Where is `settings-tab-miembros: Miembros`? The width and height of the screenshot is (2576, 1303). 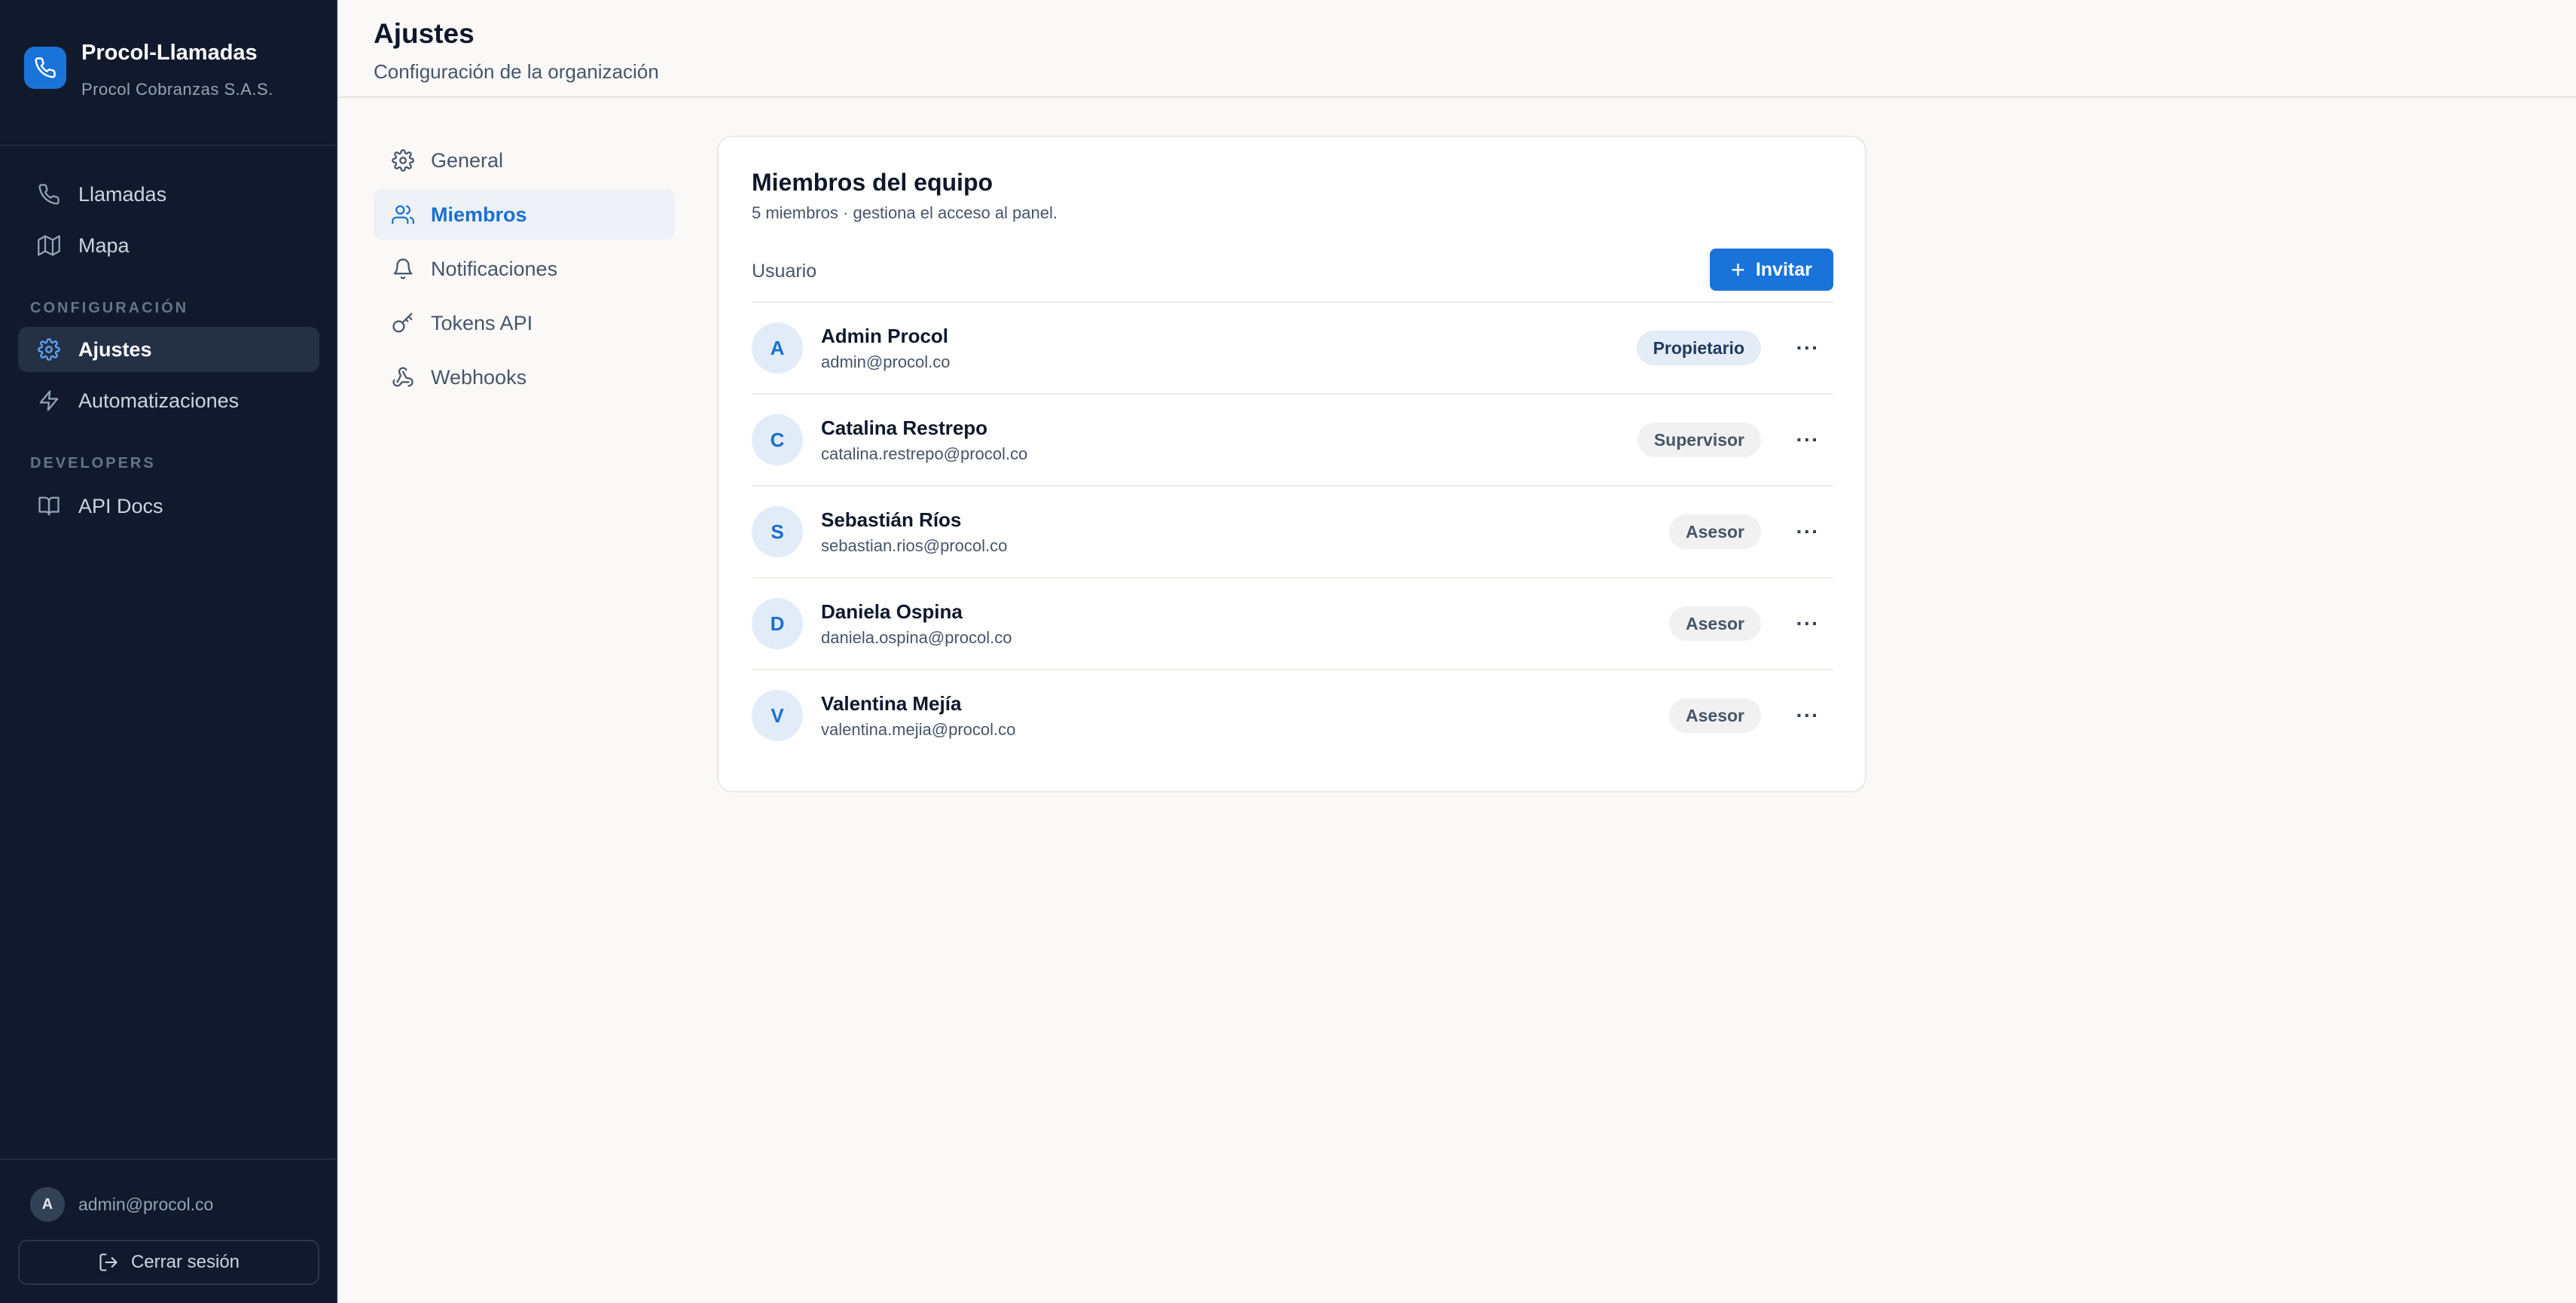 settings-tab-miembros: Miembros is located at coordinates (525, 215).